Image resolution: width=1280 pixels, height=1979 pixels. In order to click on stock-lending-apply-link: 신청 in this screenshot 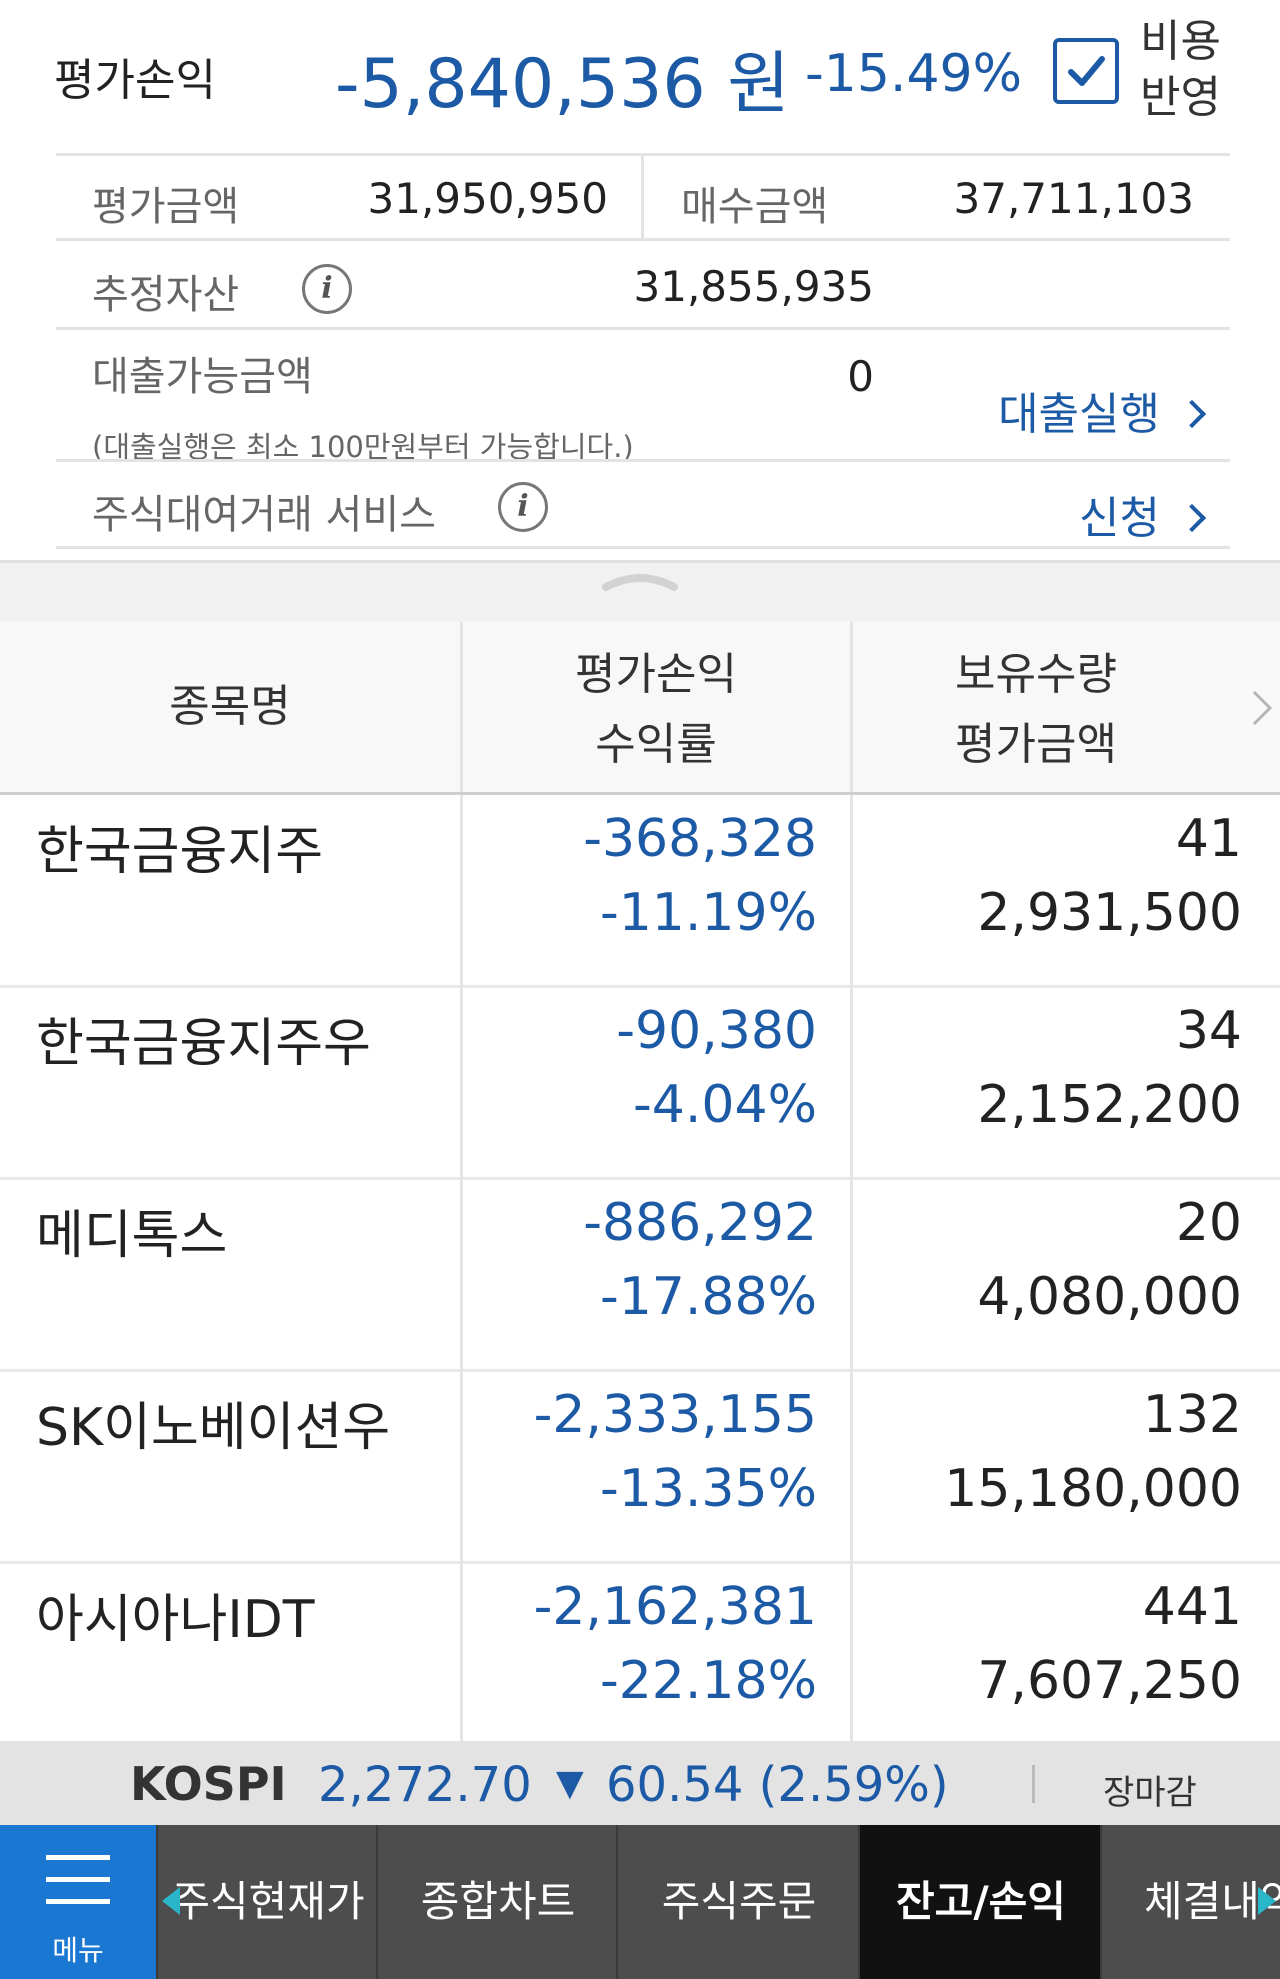, I will do `click(1143, 514)`.